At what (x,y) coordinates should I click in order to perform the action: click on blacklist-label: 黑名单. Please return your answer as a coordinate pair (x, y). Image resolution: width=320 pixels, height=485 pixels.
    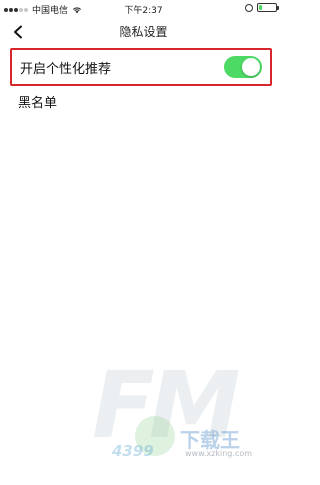
    Looking at the image, I should click on (38, 103).